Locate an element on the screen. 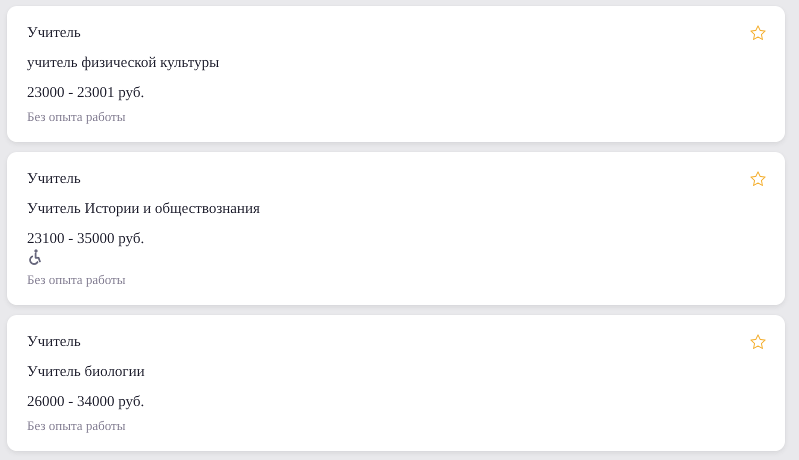 This screenshot has width=799, height=460. salary-range: 23100 - 35000 руб. is located at coordinates (85, 239).